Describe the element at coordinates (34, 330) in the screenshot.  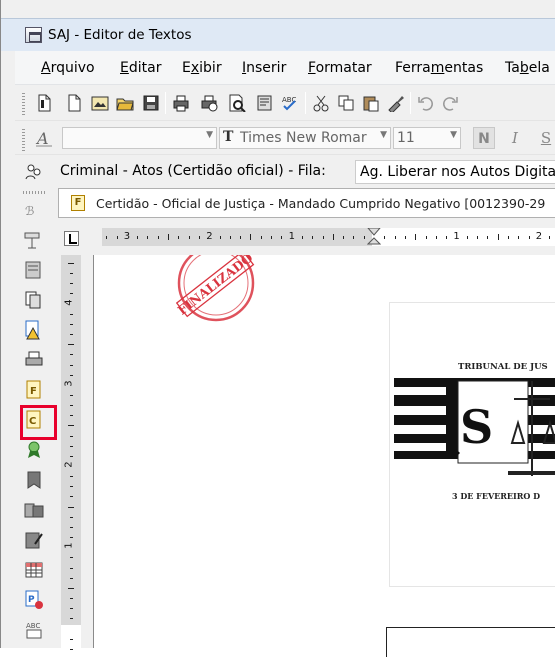
I see `warning-doc-icon` at that location.